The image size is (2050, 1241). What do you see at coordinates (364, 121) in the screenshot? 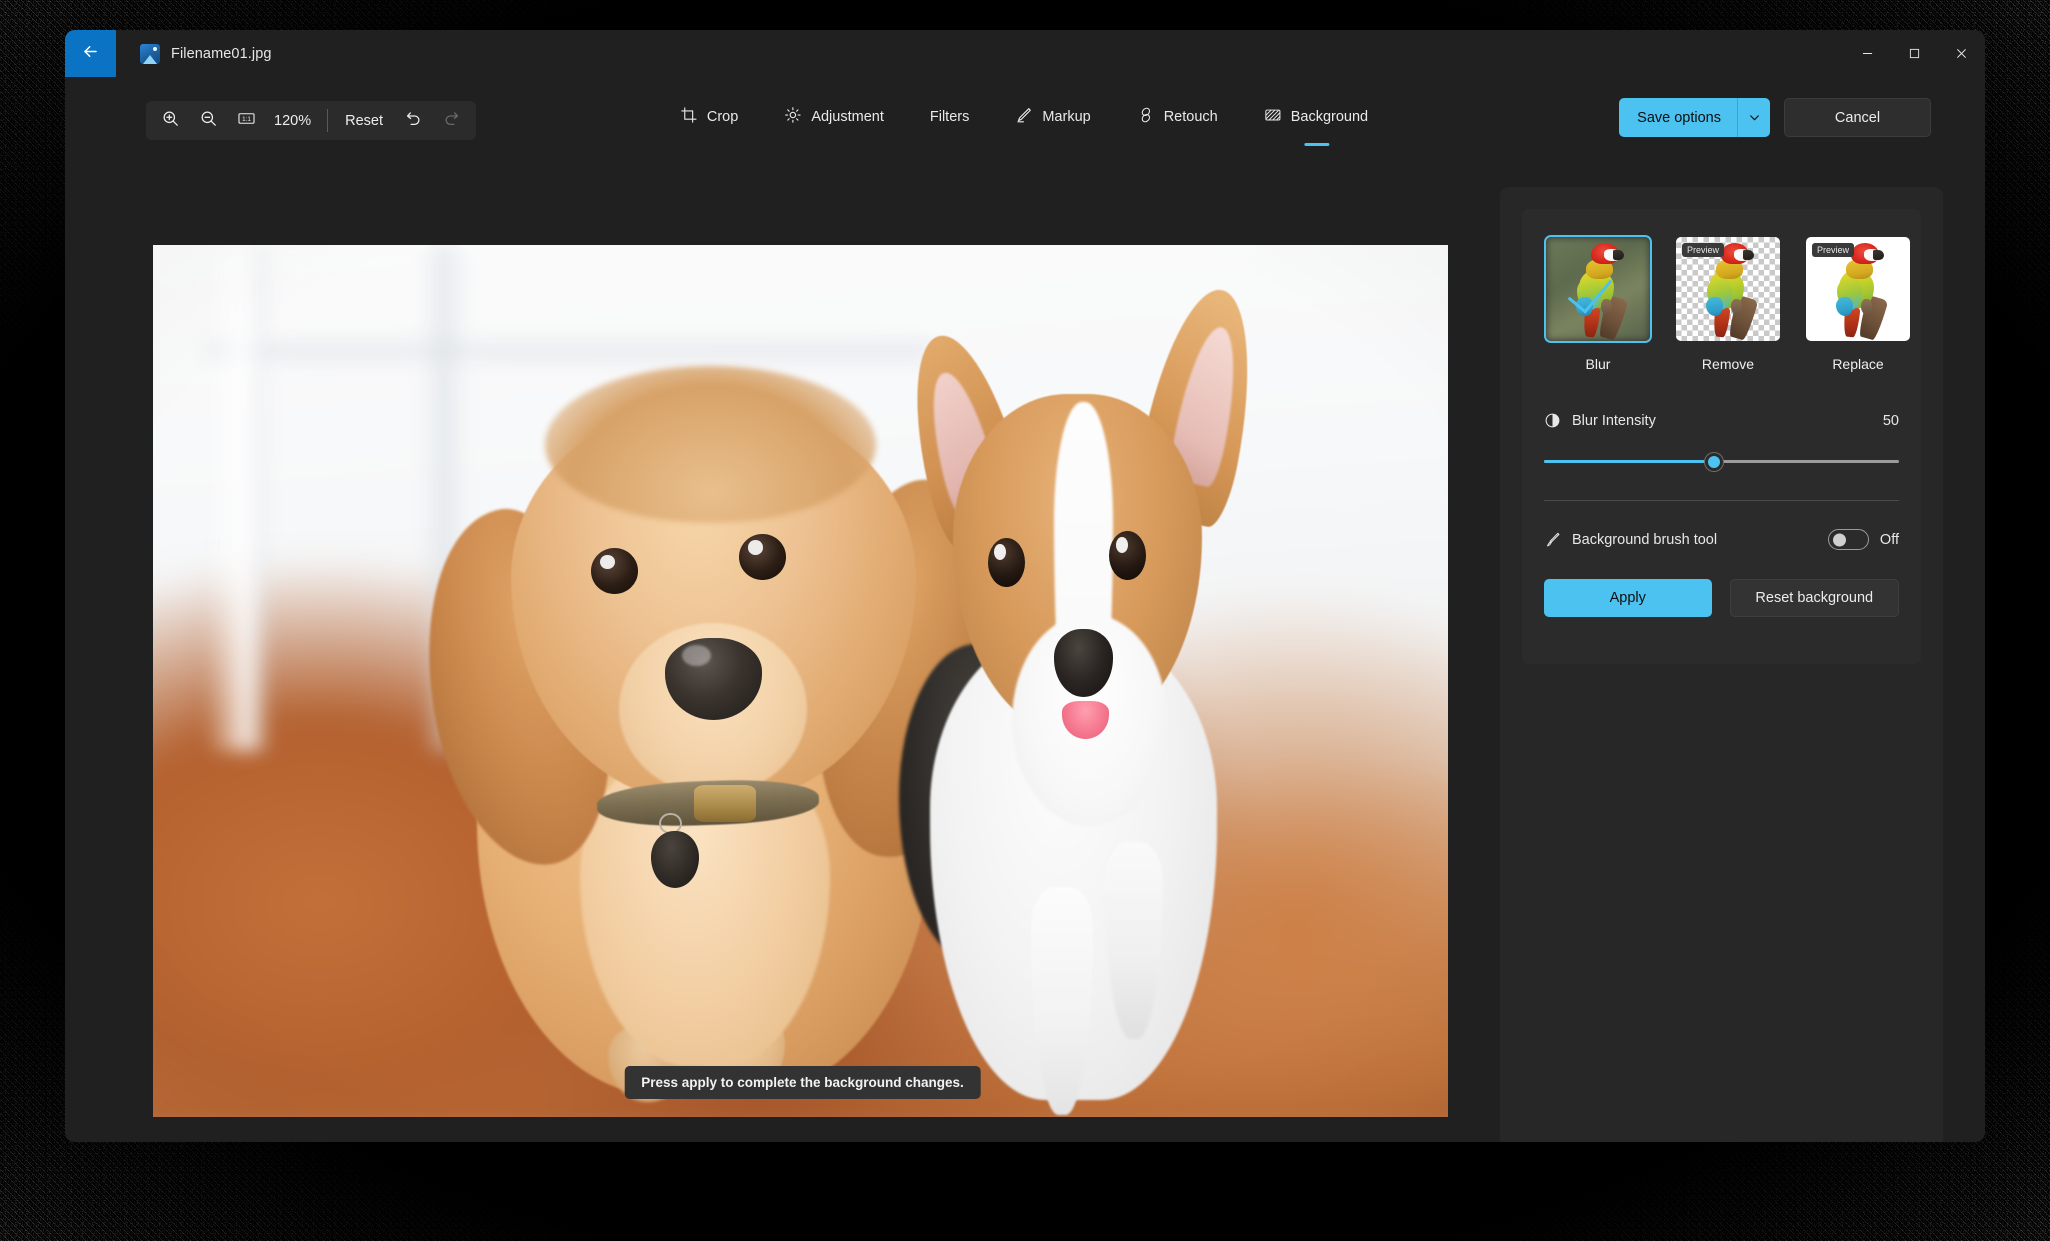
I see `reset-button: Reset` at bounding box center [364, 121].